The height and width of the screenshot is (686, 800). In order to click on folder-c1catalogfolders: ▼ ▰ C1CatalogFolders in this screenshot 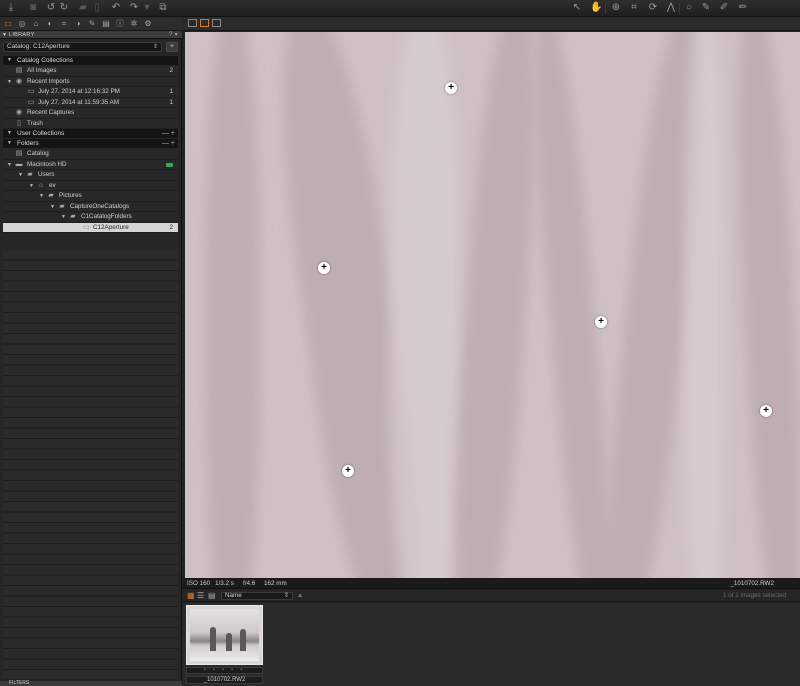, I will do `click(90, 217)`.